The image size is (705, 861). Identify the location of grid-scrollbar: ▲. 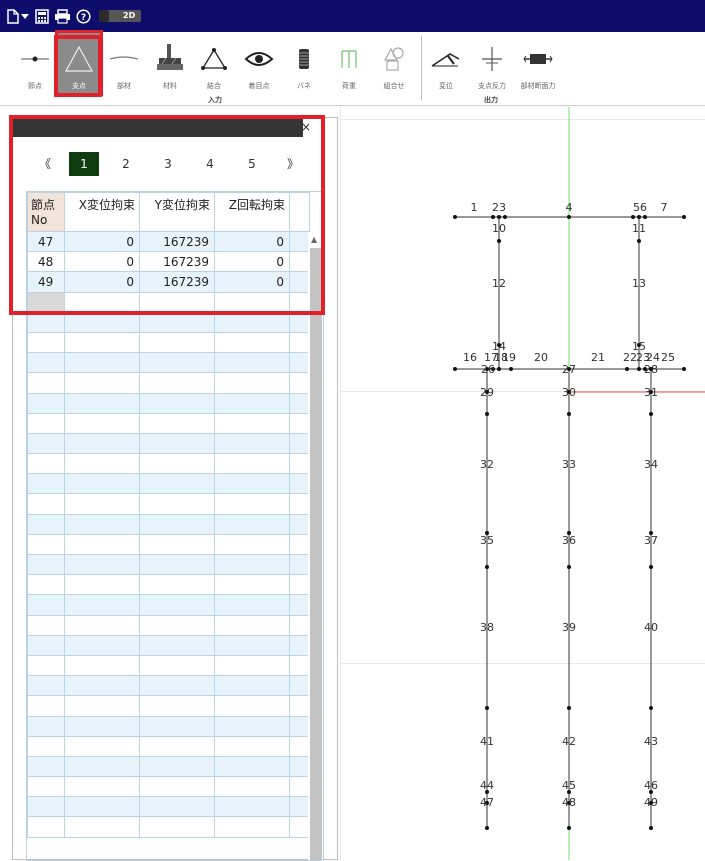
(315, 546).